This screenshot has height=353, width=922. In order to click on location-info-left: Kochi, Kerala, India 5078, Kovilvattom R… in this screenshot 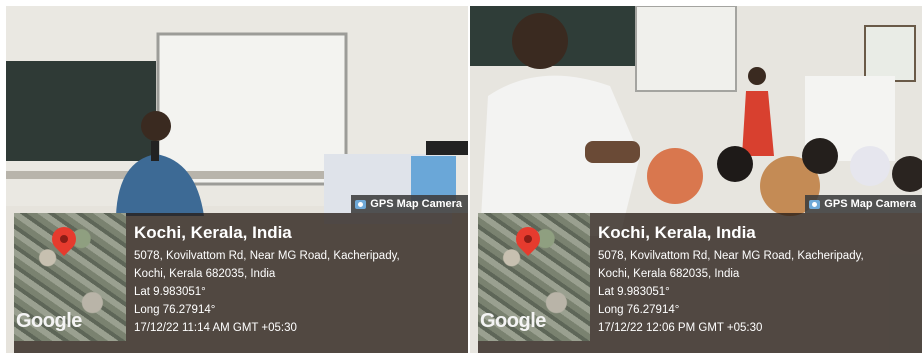, I will do `click(298, 280)`.